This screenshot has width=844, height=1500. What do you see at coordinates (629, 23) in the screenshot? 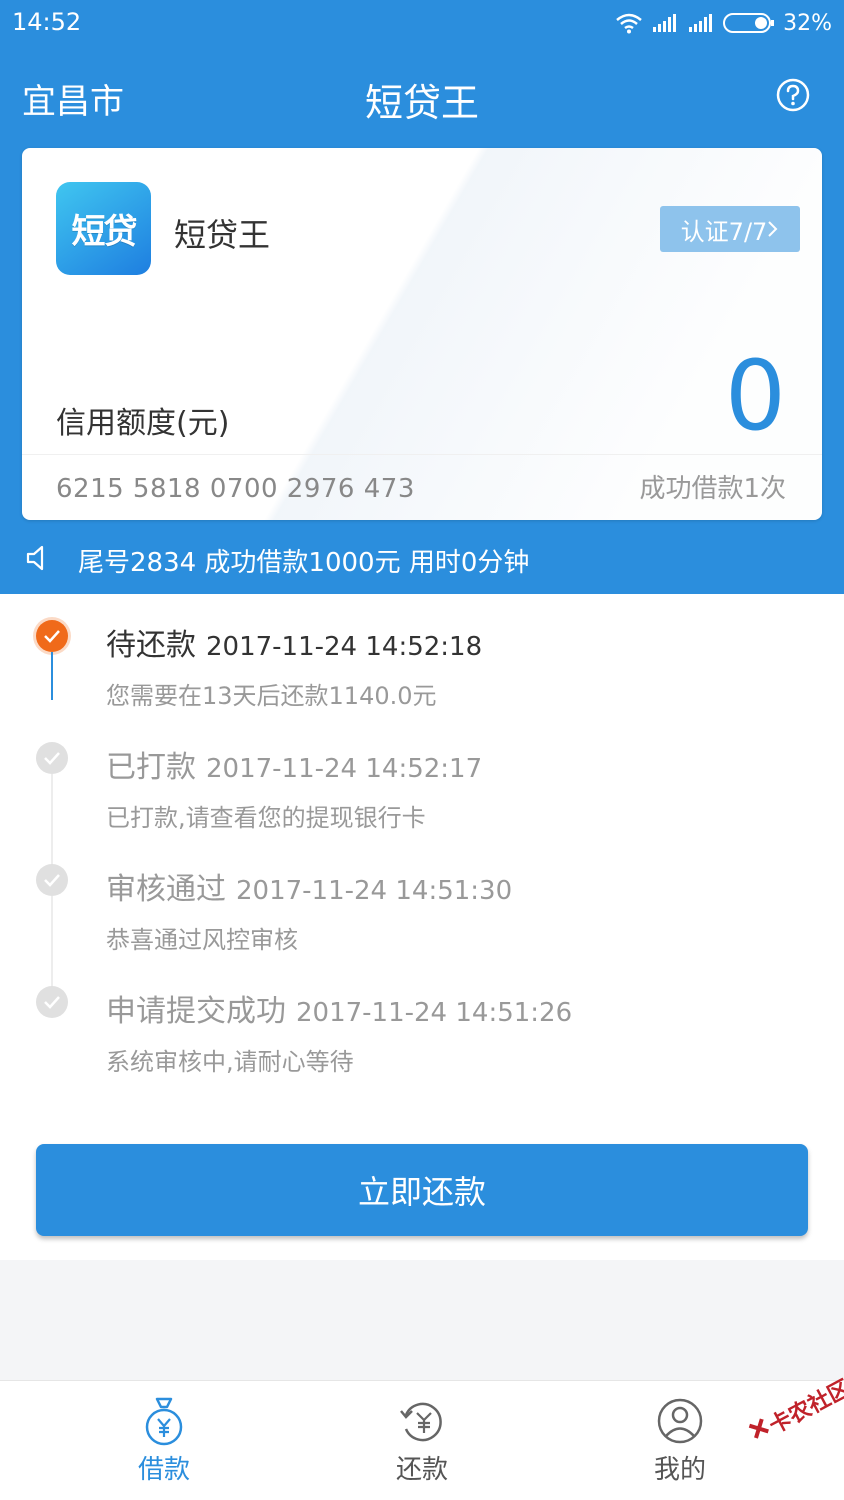
I see `wifi-icon` at bounding box center [629, 23].